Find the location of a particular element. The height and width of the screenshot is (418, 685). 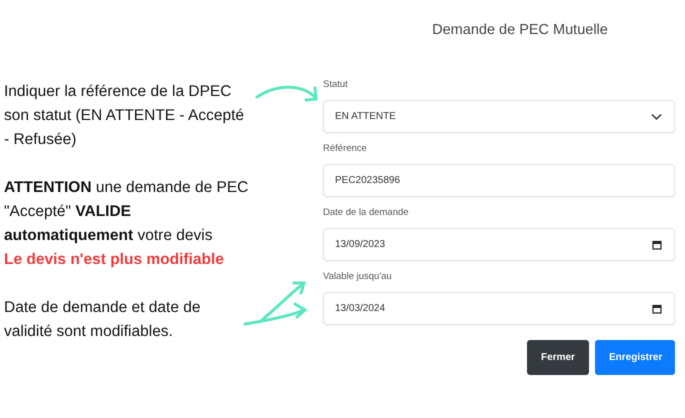

dialog-title: Demande de PEC Mutuelle is located at coordinates (520, 30).